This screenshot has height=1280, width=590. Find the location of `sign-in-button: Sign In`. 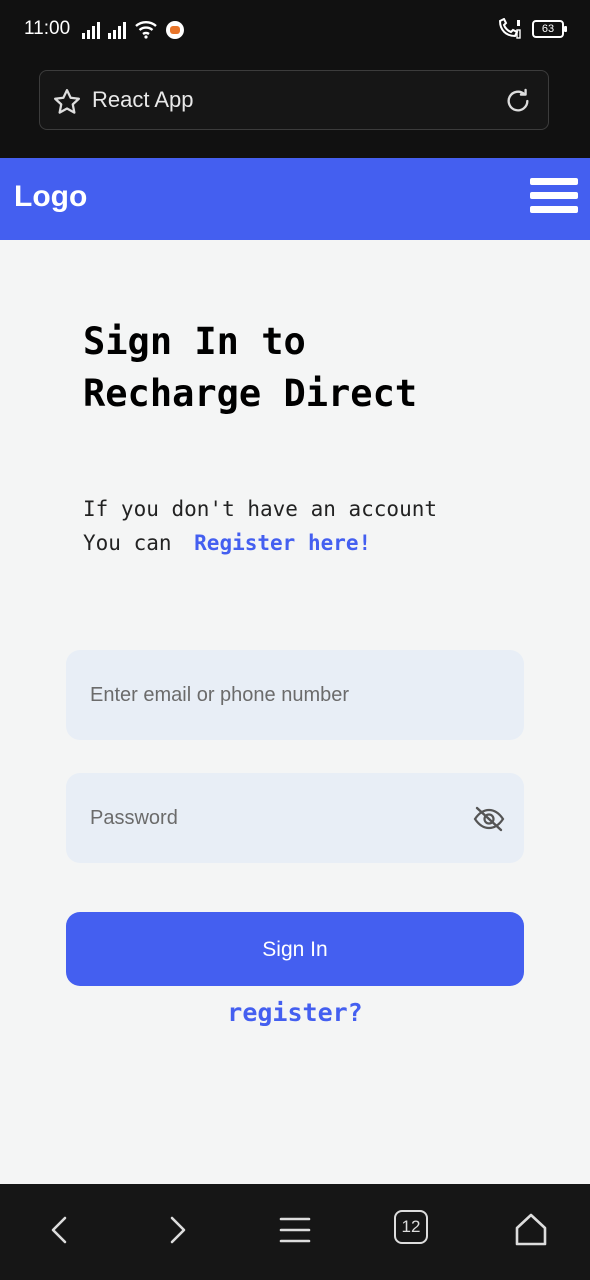

sign-in-button: Sign In is located at coordinates (295, 949).